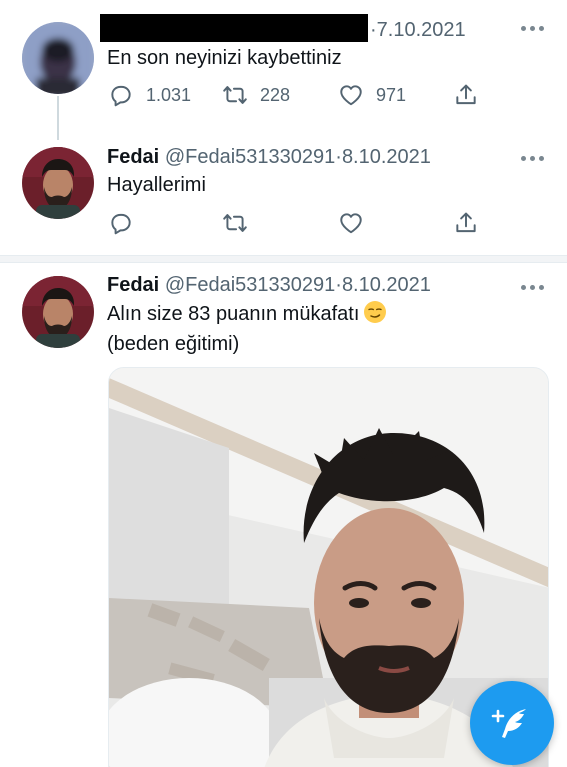  What do you see at coordinates (375, 312) in the screenshot?
I see `smirking-face-emoji` at bounding box center [375, 312].